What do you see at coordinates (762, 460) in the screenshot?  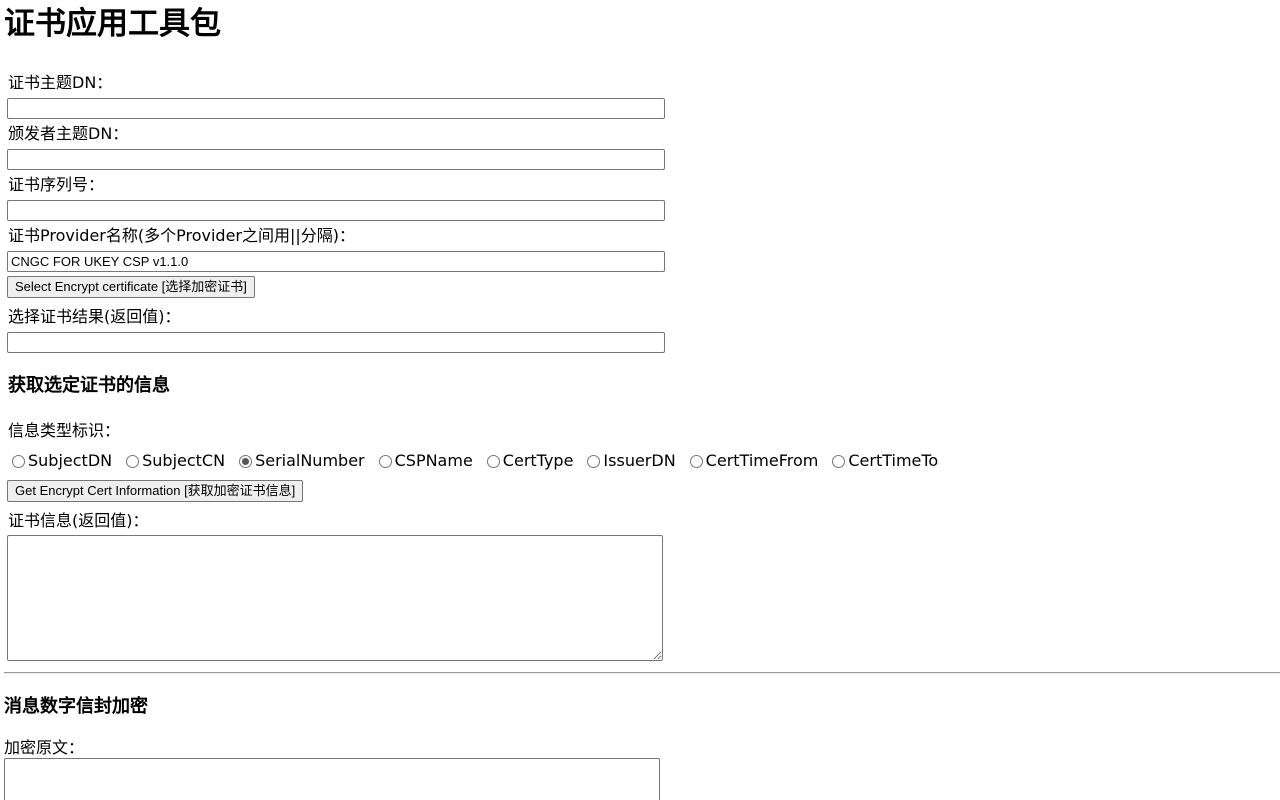 I see `info-type-radio-label: CertTimeFrom` at bounding box center [762, 460].